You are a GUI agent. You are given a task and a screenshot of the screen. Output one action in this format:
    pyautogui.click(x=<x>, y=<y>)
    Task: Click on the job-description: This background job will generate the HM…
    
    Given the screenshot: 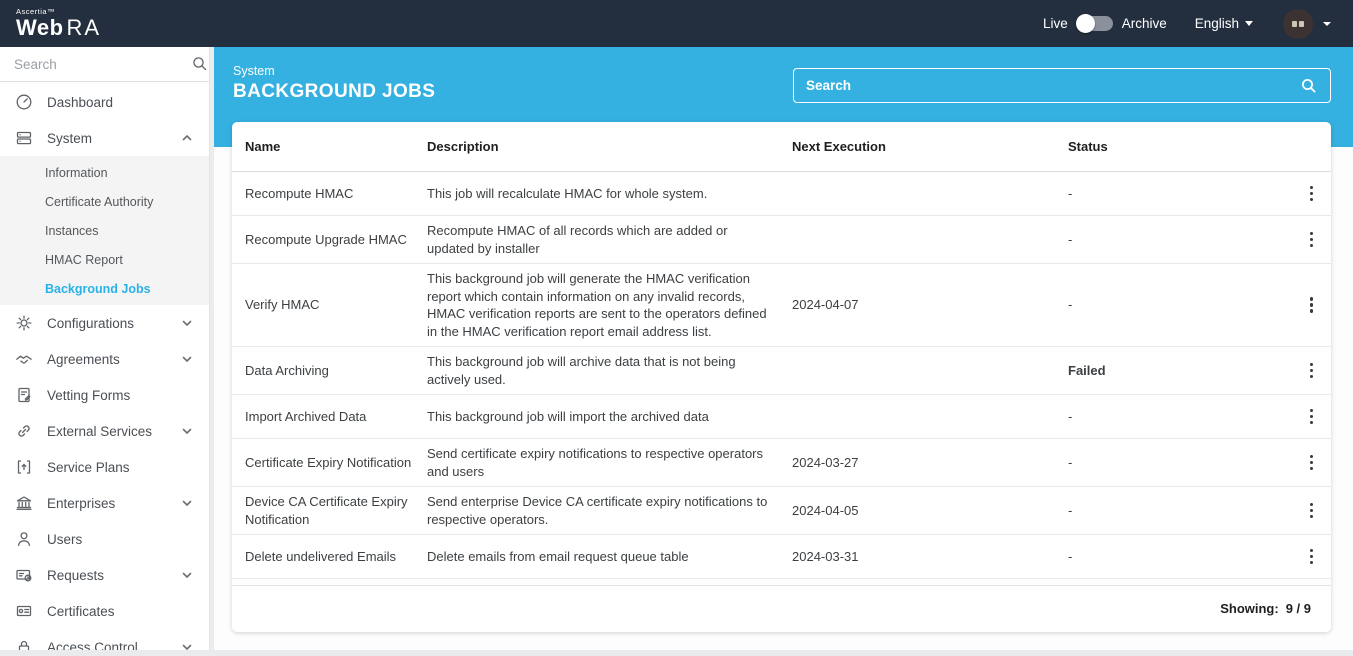 What is the action you would take?
    pyautogui.click(x=597, y=305)
    